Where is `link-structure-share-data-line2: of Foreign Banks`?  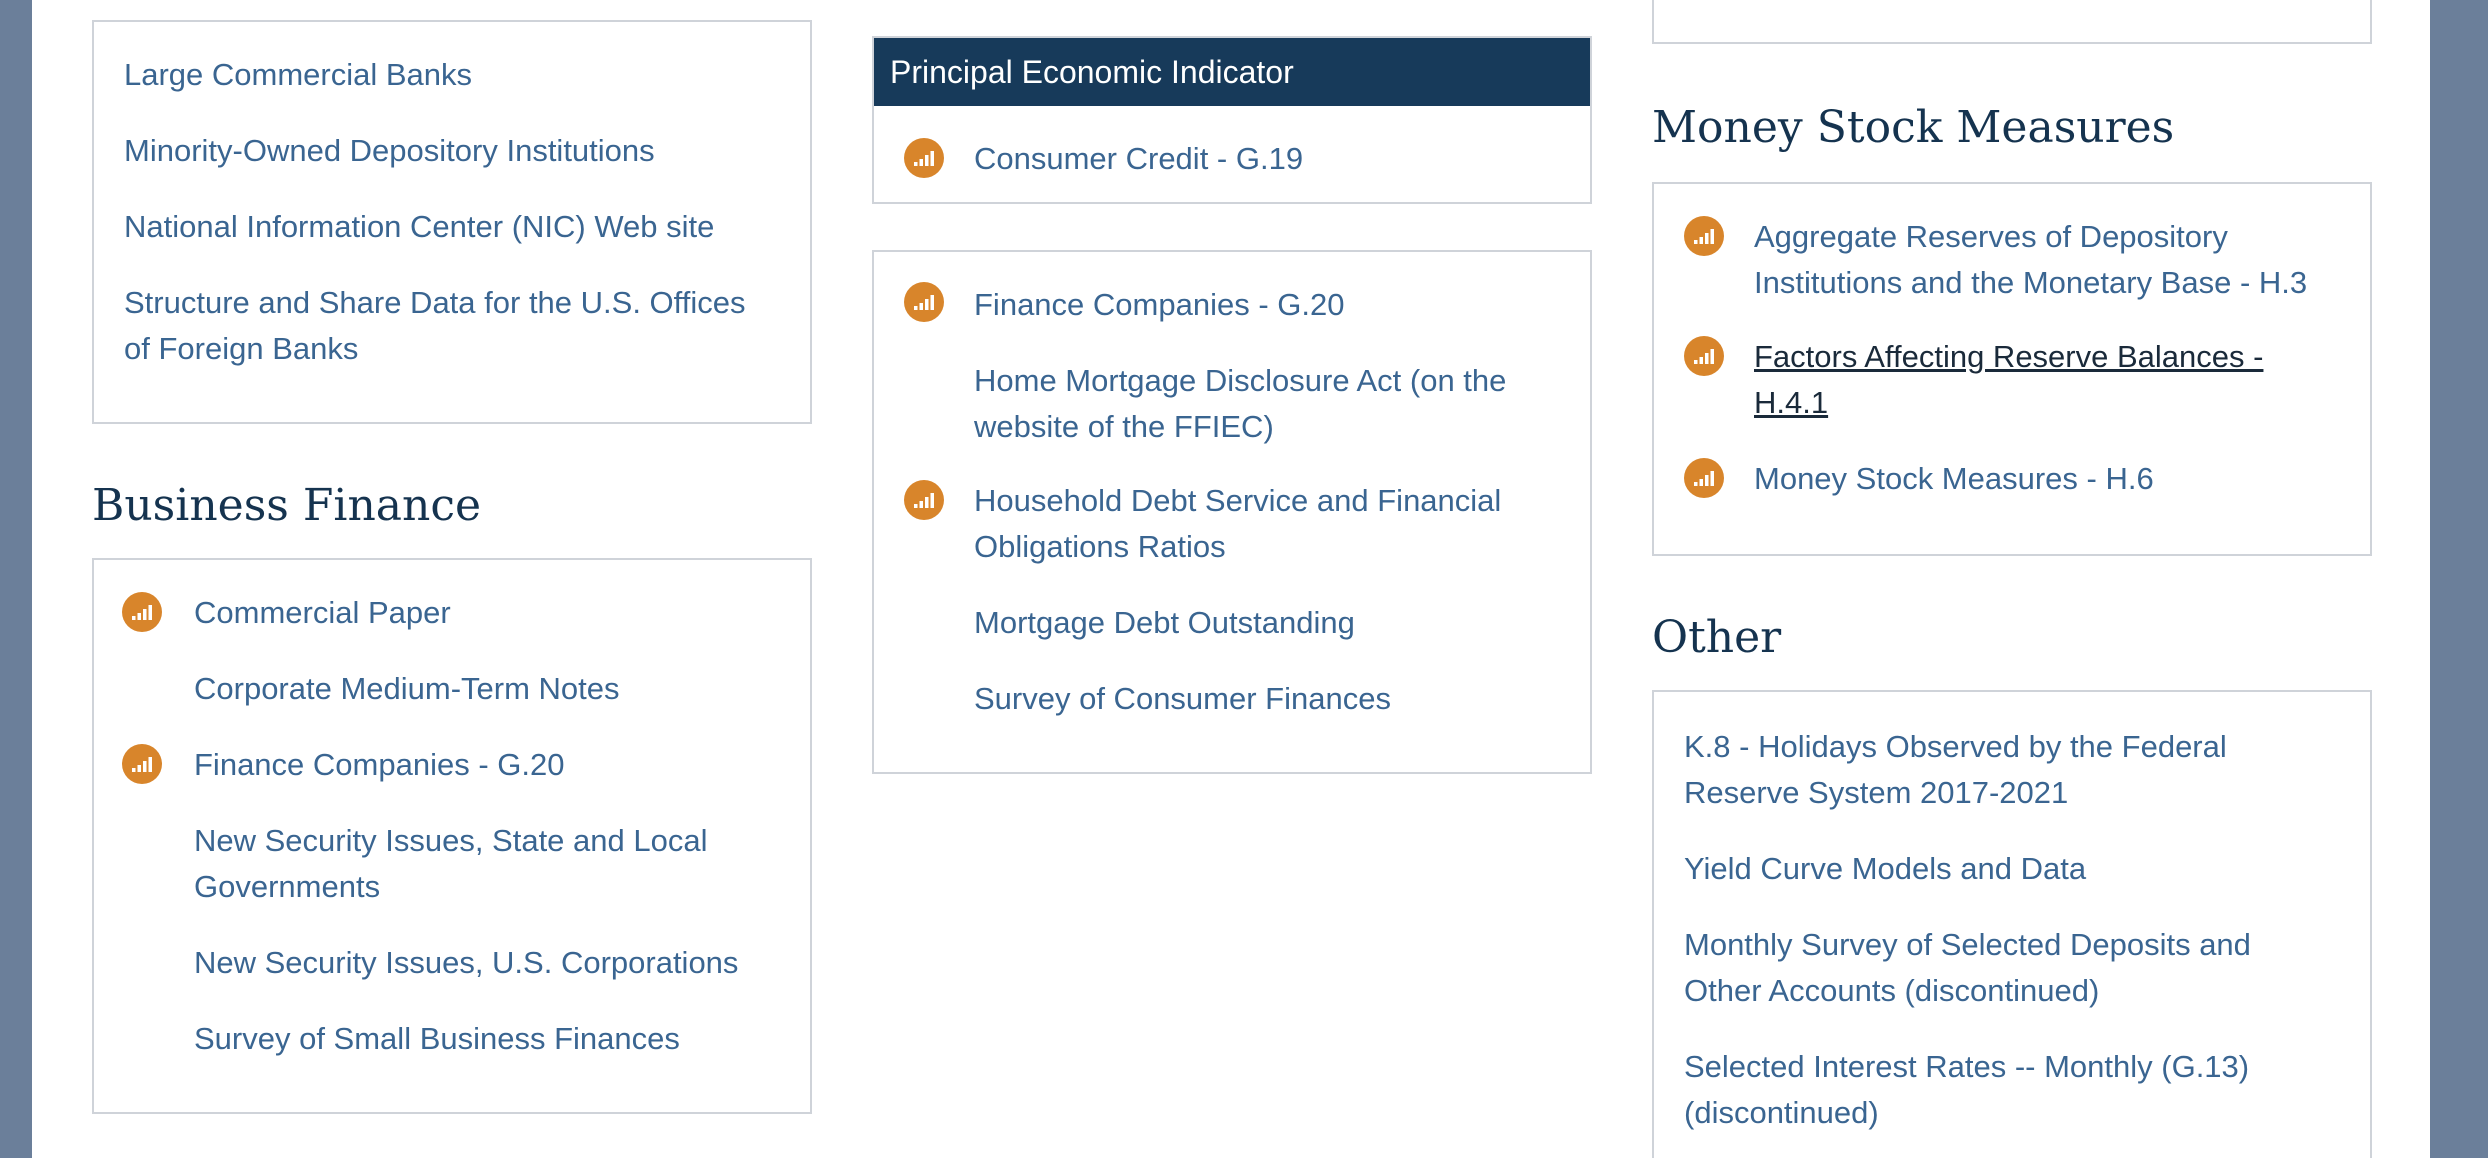 link-structure-share-data-line2: of Foreign Banks is located at coordinates (241, 349).